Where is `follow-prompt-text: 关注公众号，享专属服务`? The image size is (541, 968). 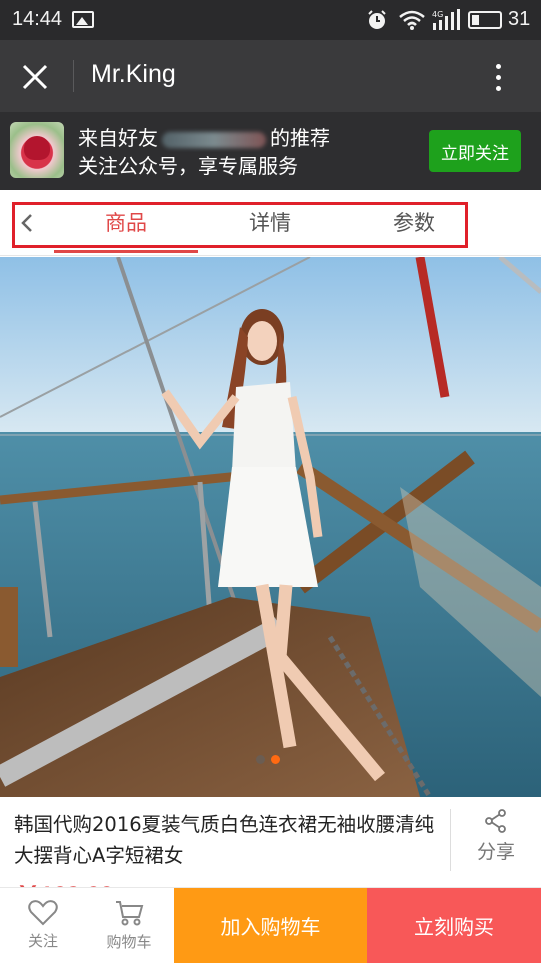
follow-prompt-text: 关注公众号，享专属服务 is located at coordinates (188, 166).